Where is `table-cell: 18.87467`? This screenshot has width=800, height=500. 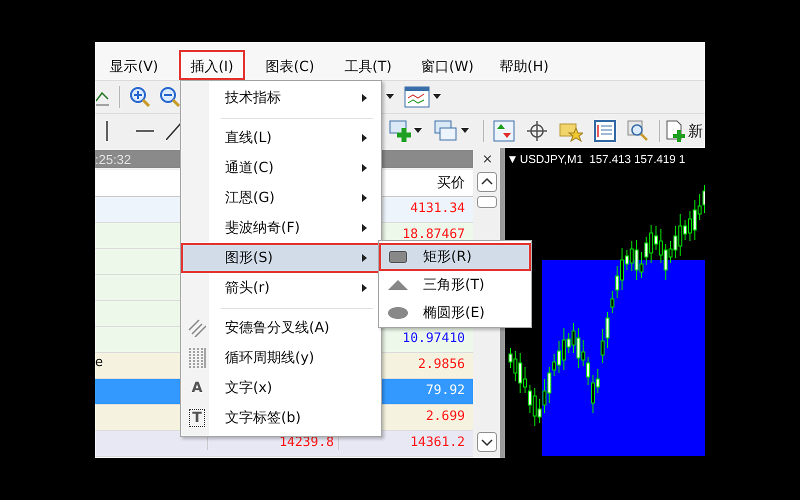 table-cell: 18.87467 is located at coordinates (433, 234).